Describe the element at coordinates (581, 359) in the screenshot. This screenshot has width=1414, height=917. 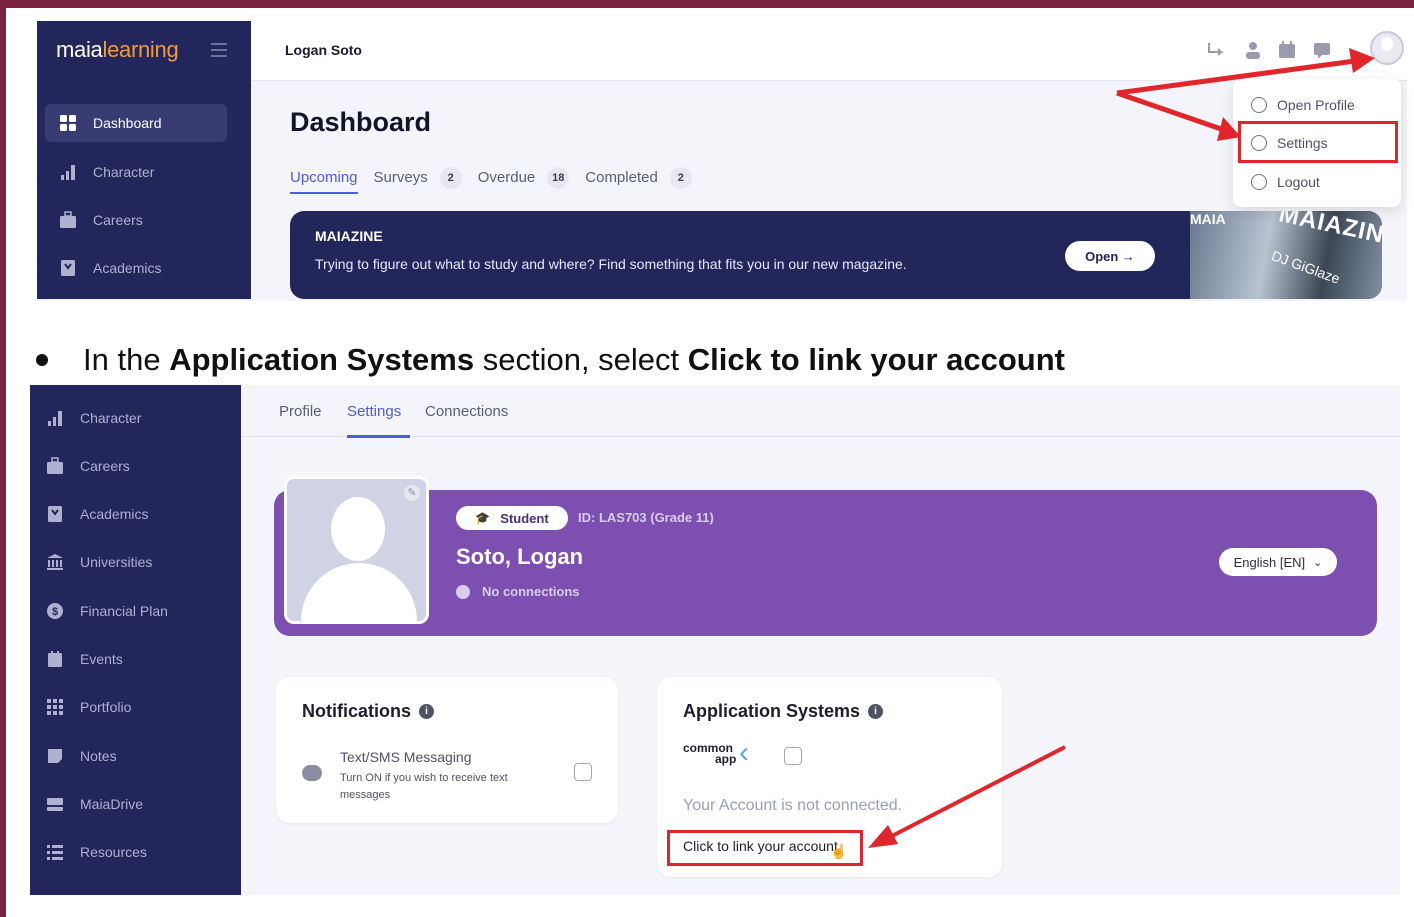
I see `instruction-part: section, select` at that location.